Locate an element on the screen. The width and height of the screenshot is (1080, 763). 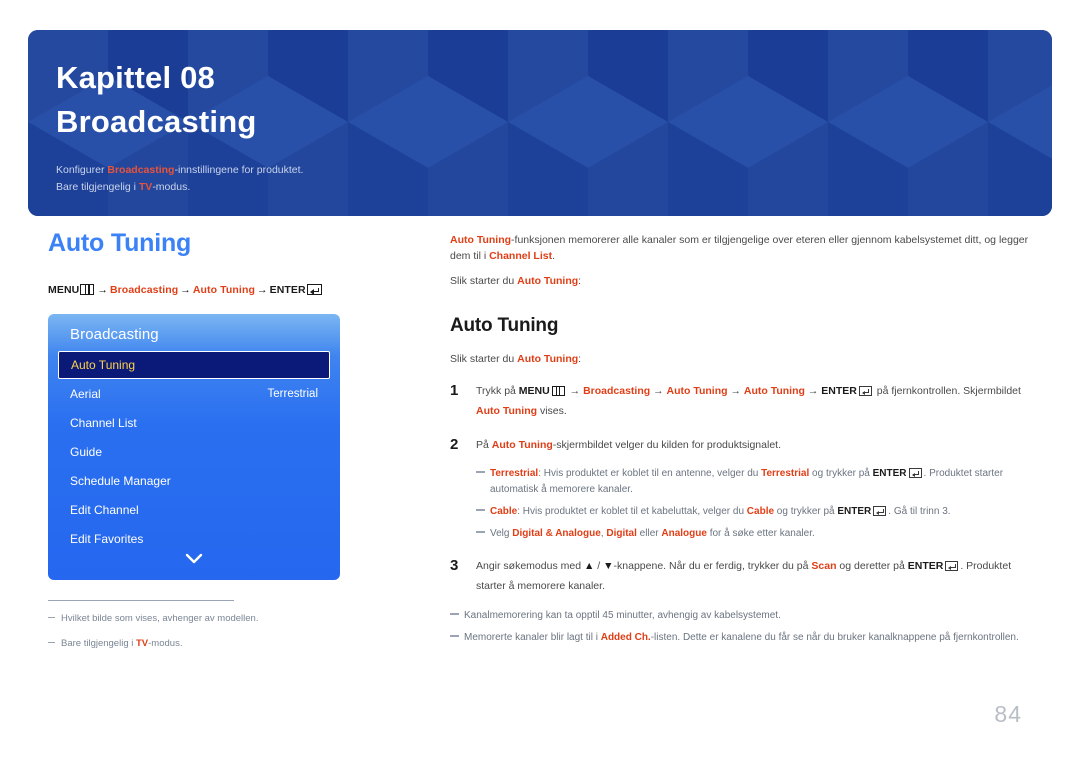
menu-path-breadcrumb: MENU → Broadcasting → Auto Tuning → ENTER is located at coordinates (228, 290).